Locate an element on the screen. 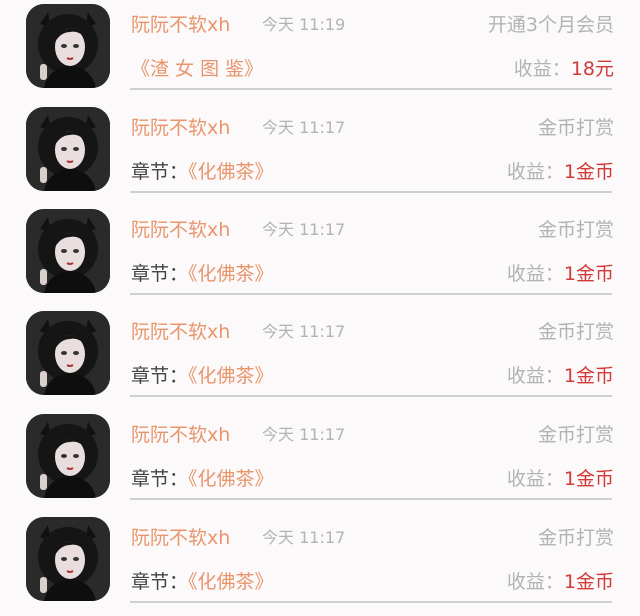 The width and height of the screenshot is (640, 616). action-type: 开通3个月会员 is located at coordinates (550, 25).